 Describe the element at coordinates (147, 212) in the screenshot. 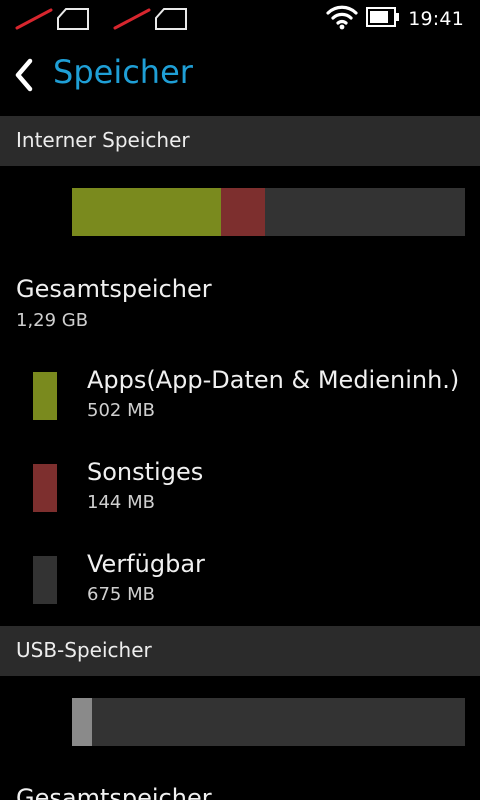

I see `usage-segment-apps` at that location.